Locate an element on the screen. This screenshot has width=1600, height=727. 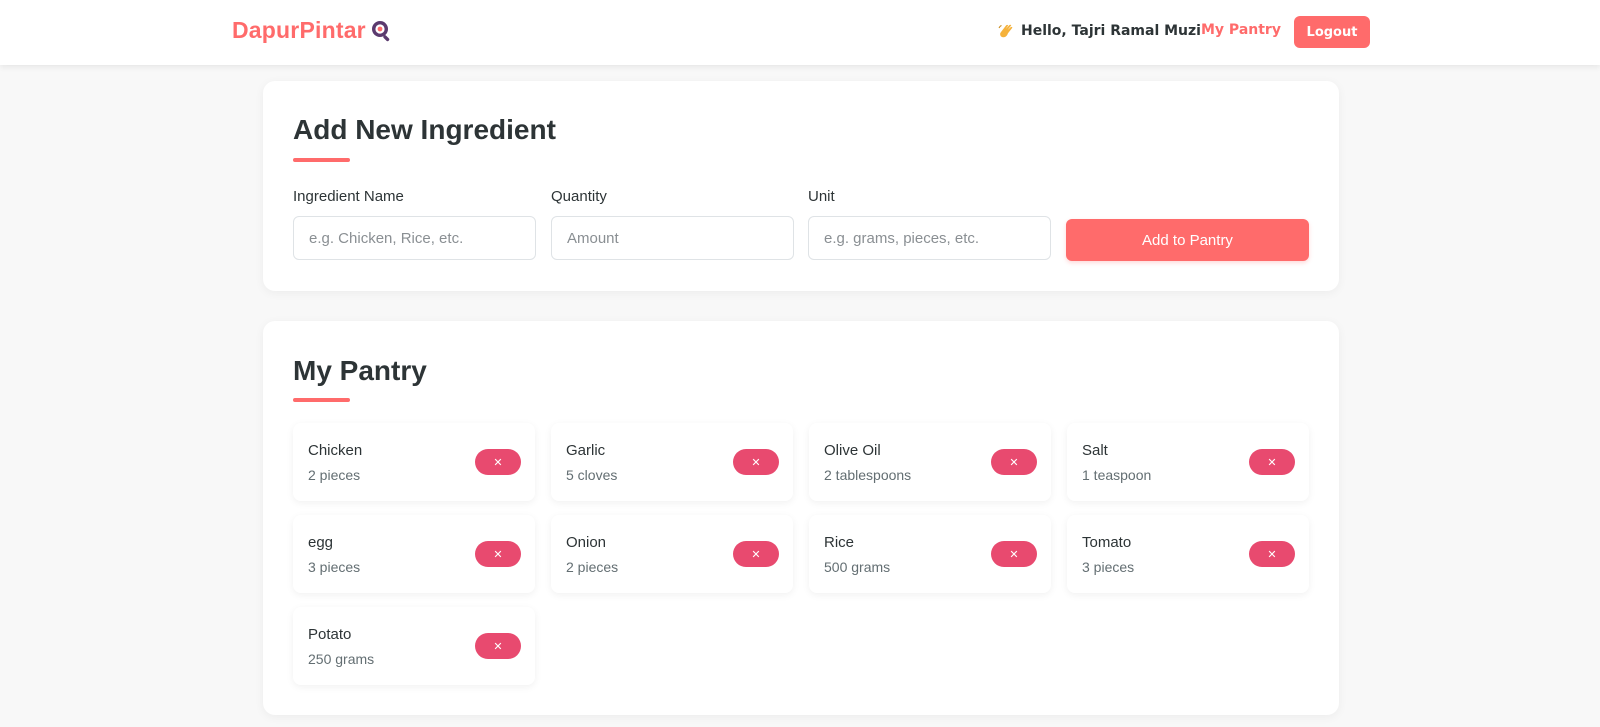
pantry-item: egg 3 pieces ✕ is located at coordinates (414, 554).